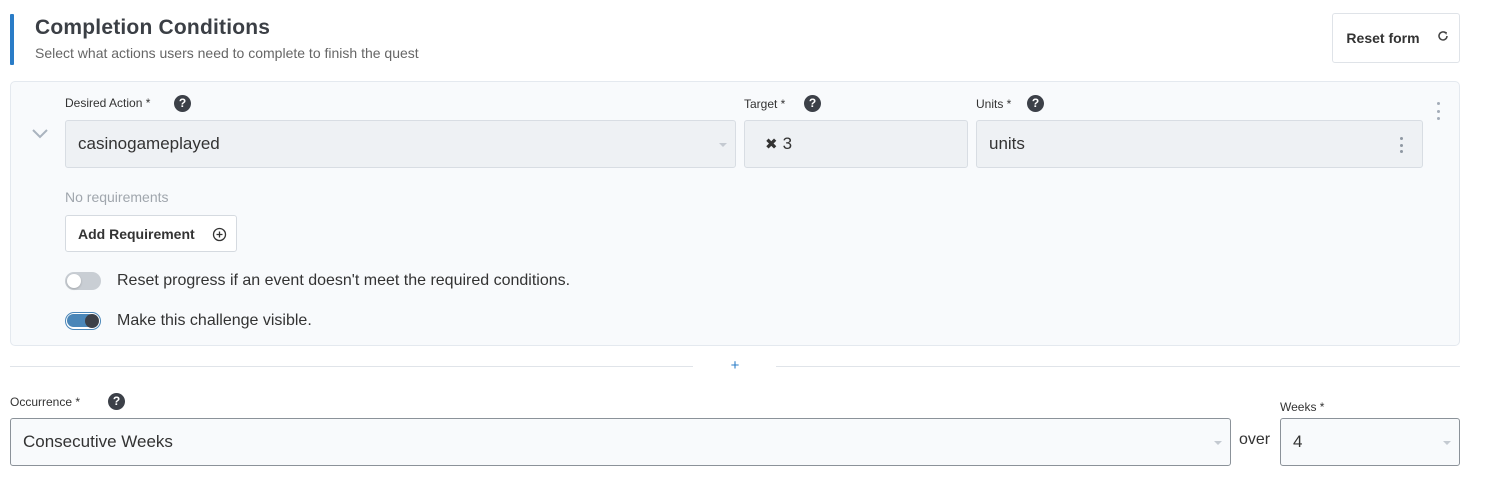  Describe the element at coordinates (735, 366) in the screenshot. I see `add-condition-button: +` at that location.